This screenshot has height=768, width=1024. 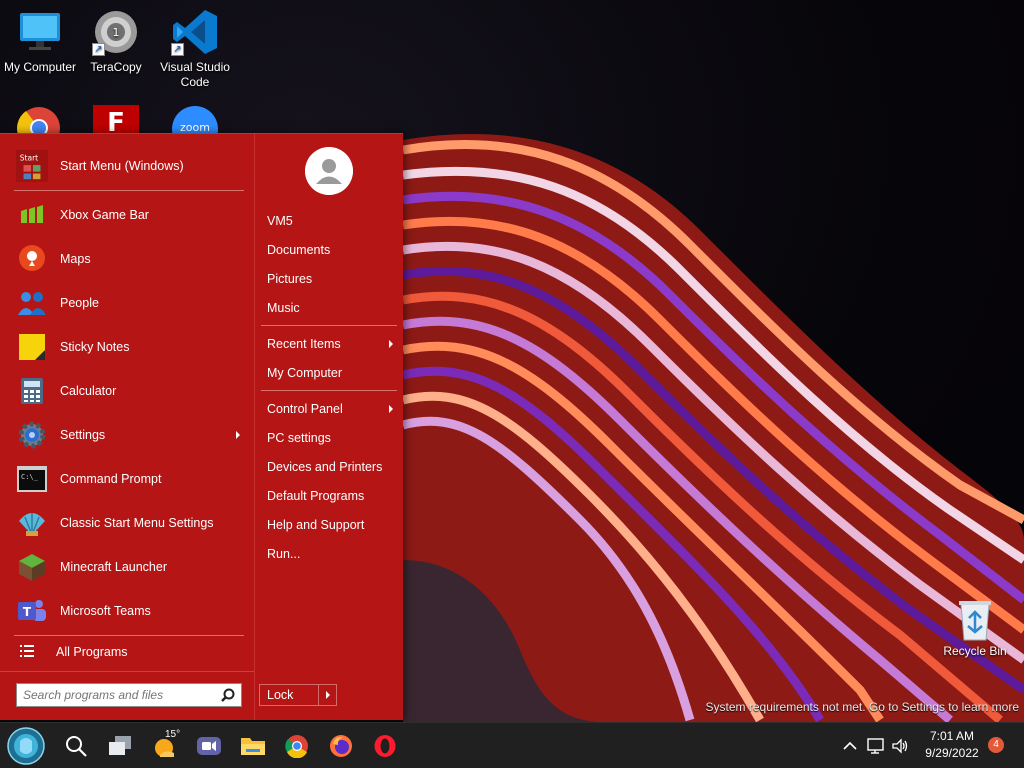 What do you see at coordinates (83, 435) in the screenshot?
I see `app-label: Settings` at bounding box center [83, 435].